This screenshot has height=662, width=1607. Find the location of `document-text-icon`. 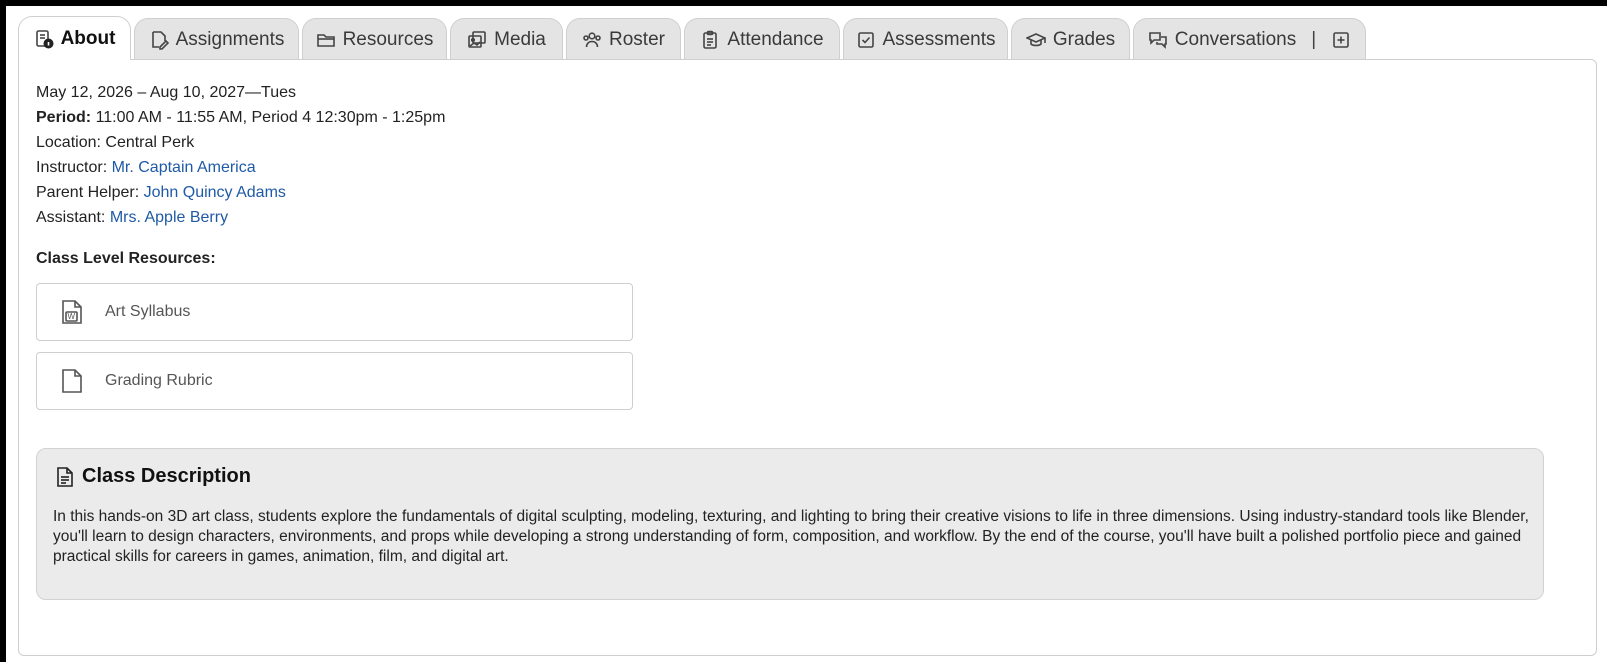

document-text-icon is located at coordinates (65, 476).